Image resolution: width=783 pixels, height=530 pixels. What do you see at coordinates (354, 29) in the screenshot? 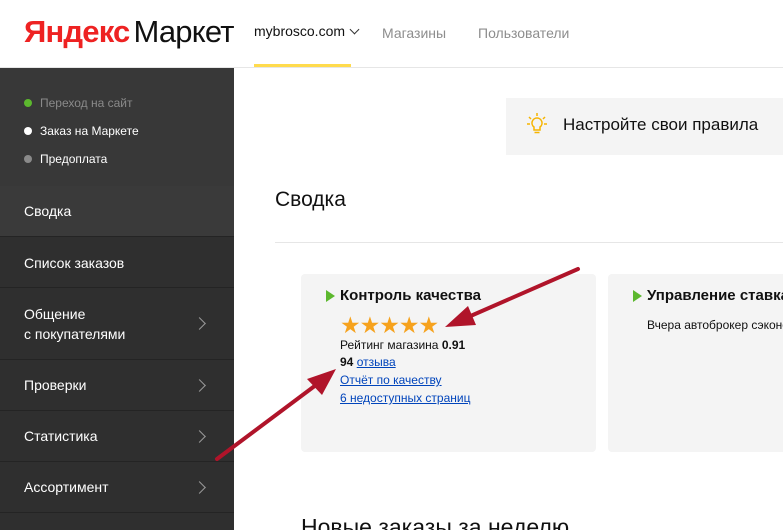
I see `chevron-down-icon` at bounding box center [354, 29].